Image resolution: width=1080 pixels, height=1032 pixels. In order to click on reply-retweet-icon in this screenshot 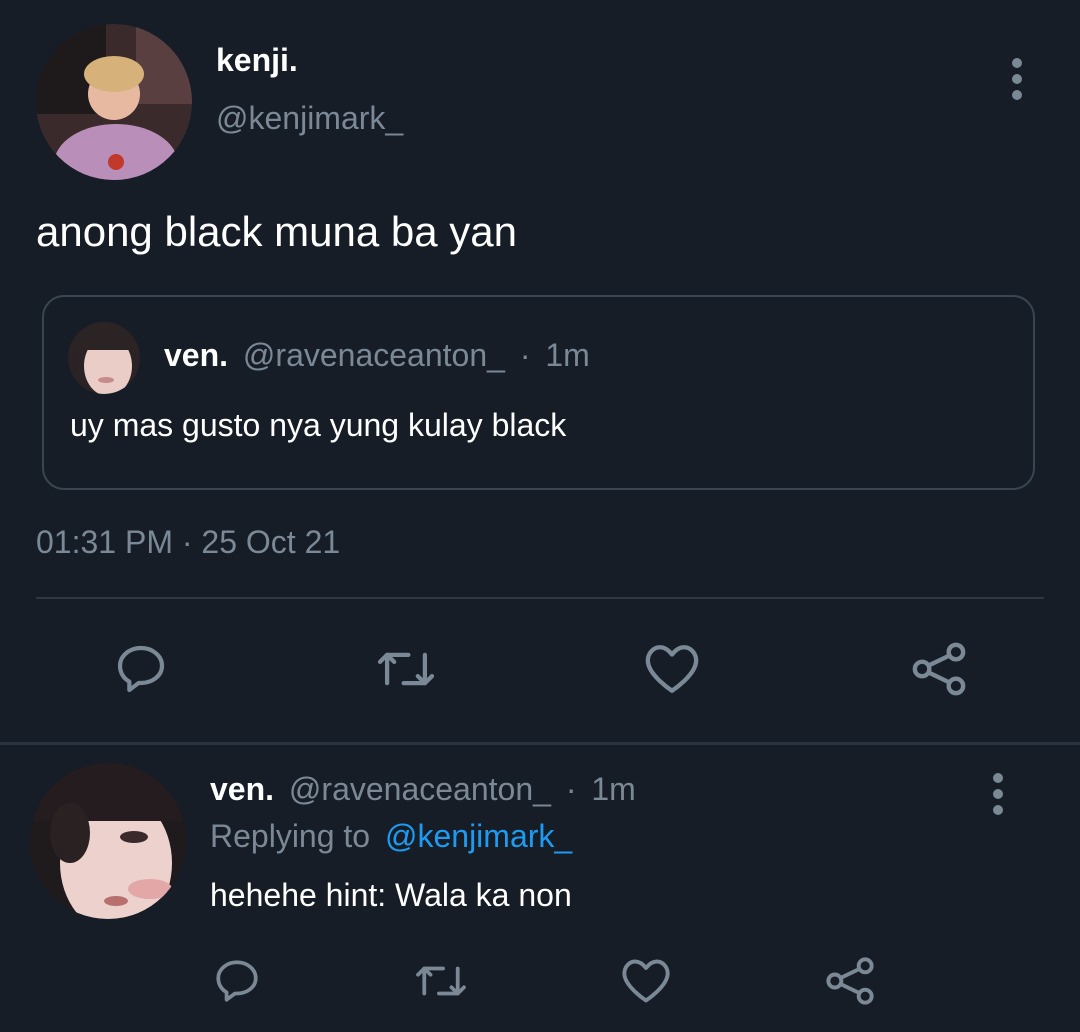, I will do `click(441, 981)`.